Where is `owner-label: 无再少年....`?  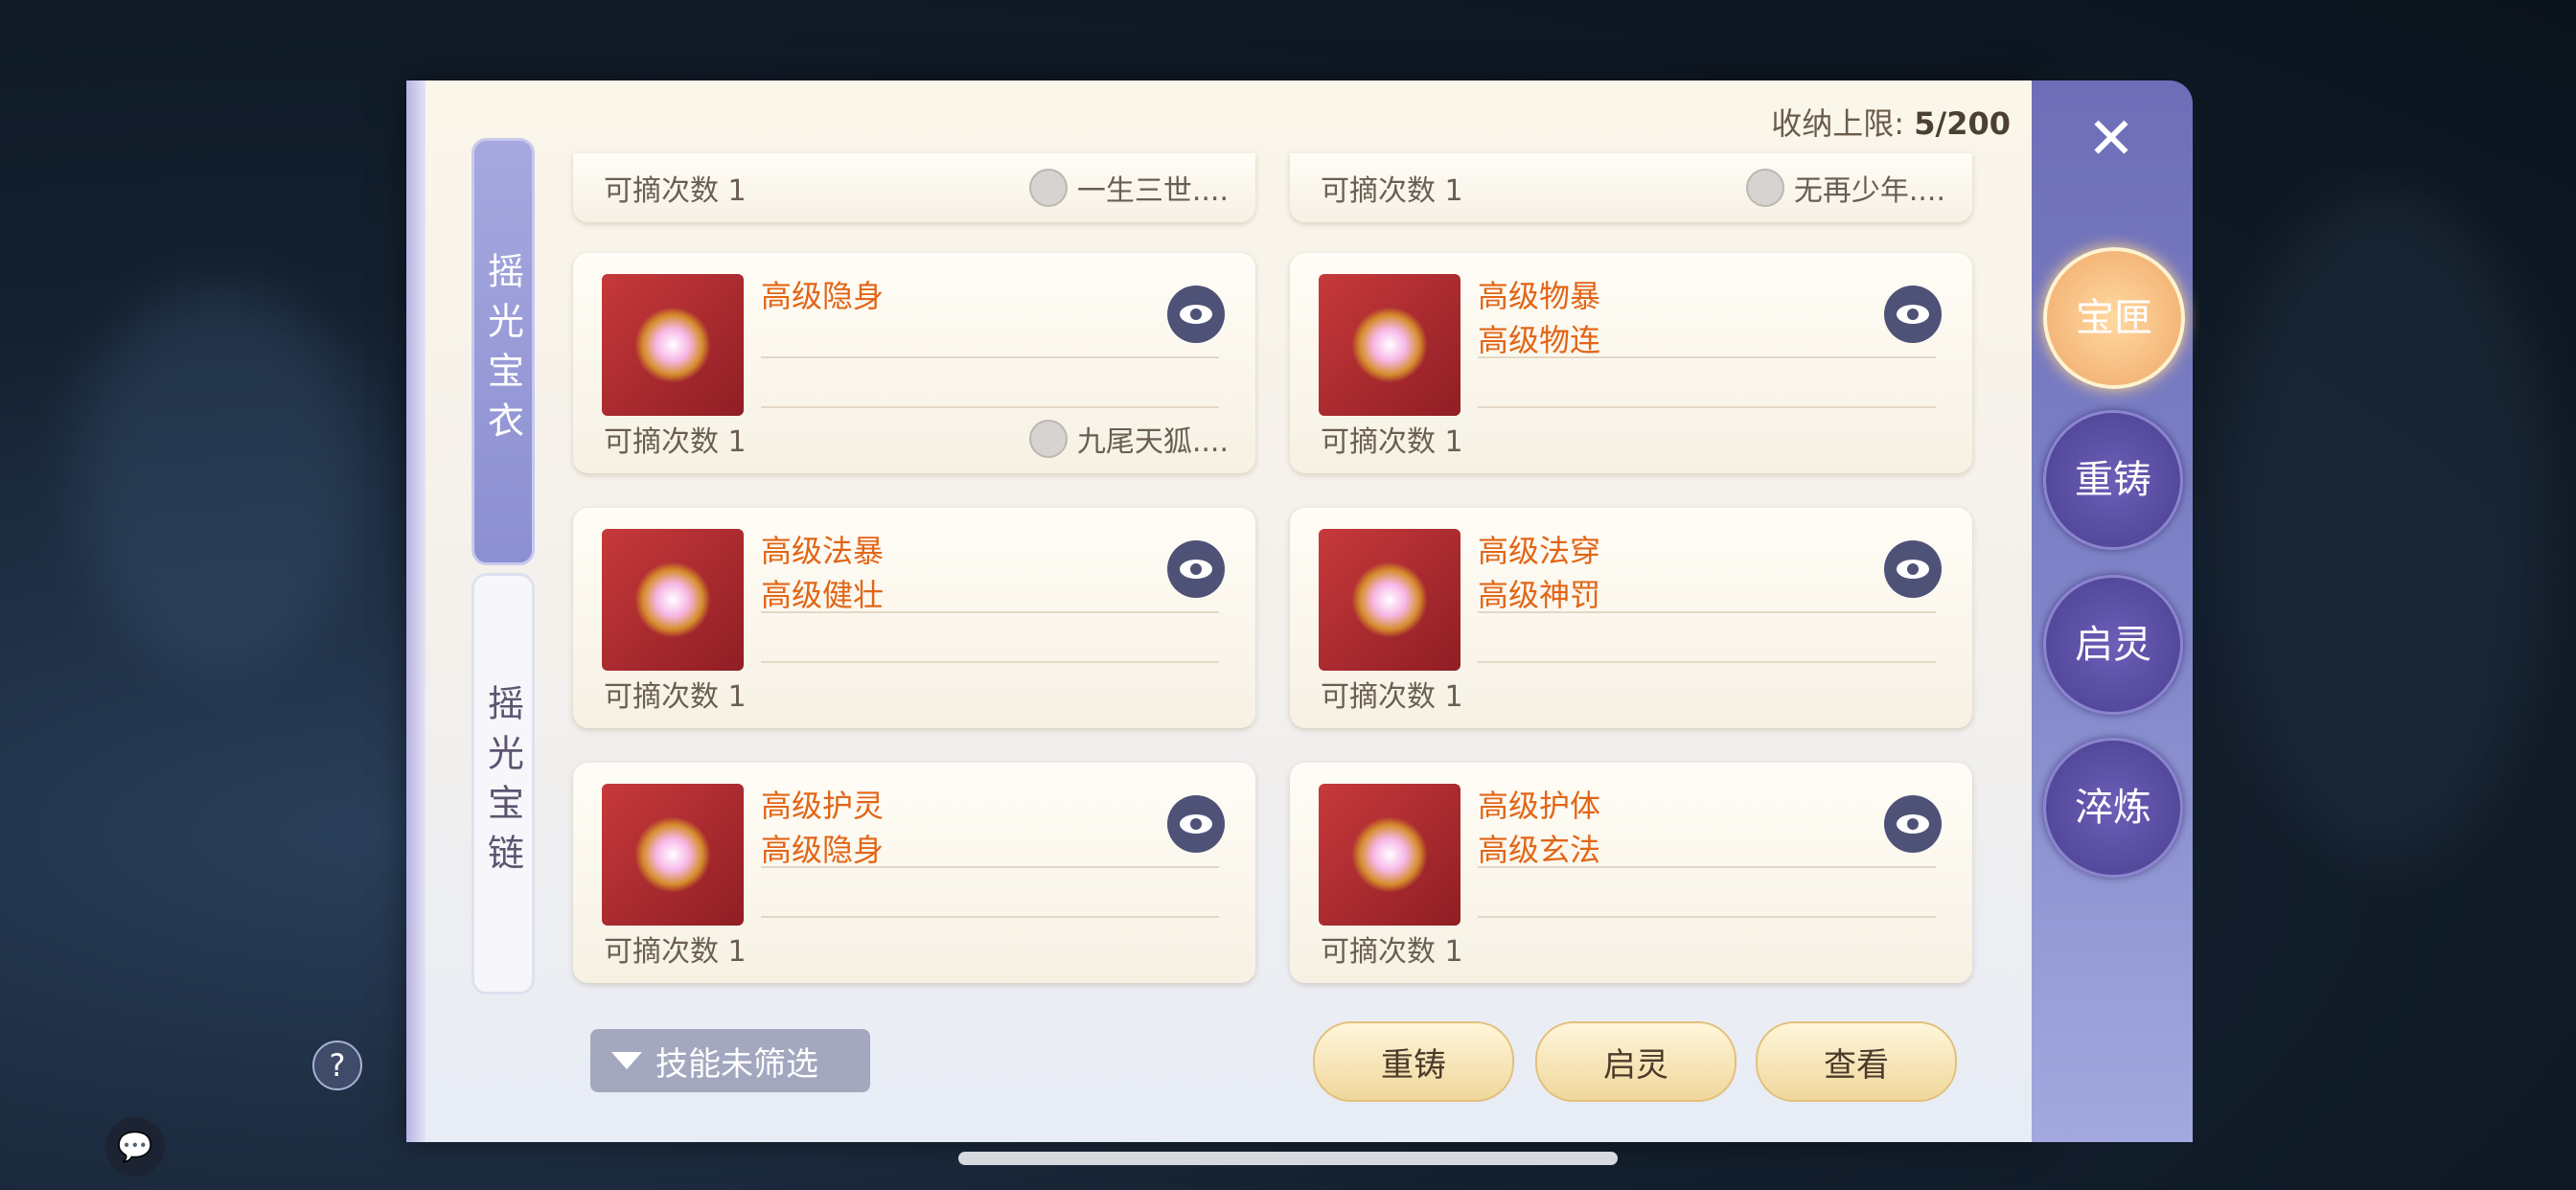 owner-label: 无再少年.... is located at coordinates (1845, 188).